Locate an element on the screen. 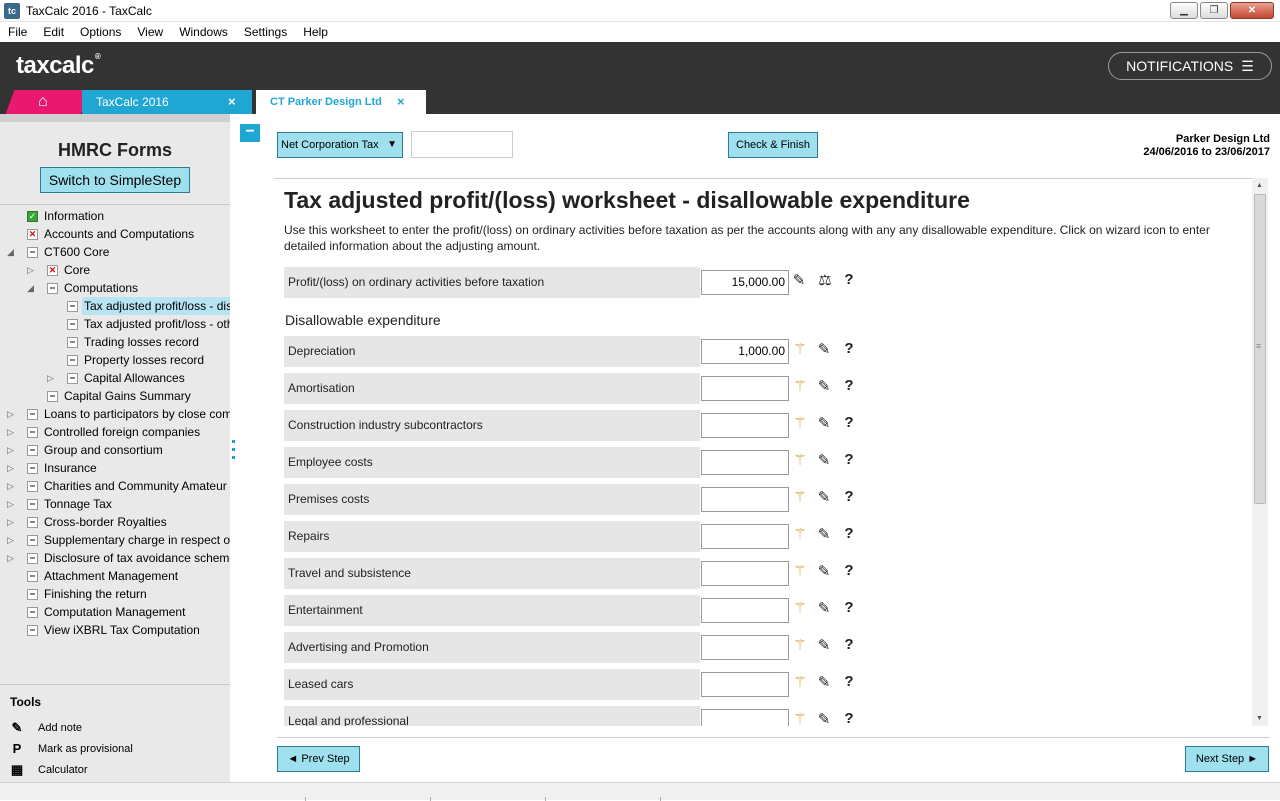  tree-item: ▷ Disclosure of tax avoidance schemes is located at coordinates (115, 558).